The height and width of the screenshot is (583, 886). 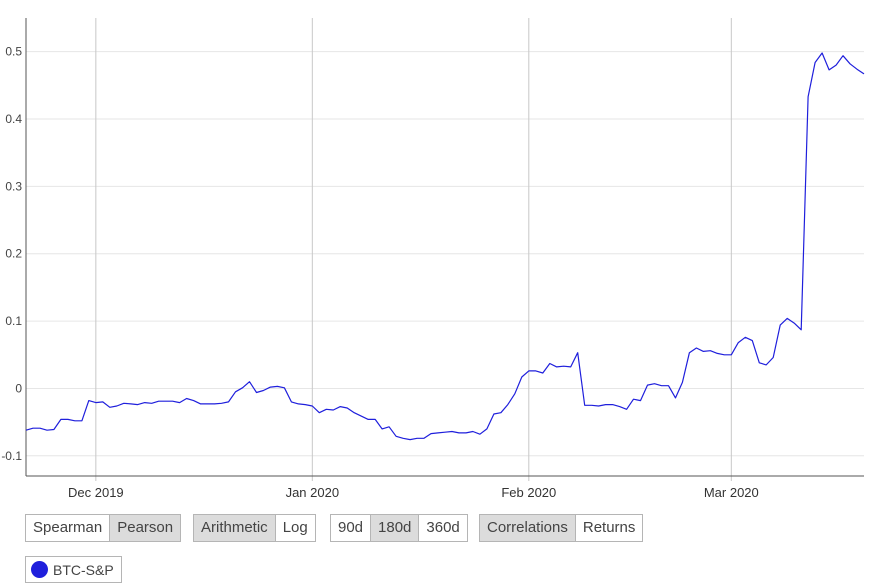 I want to click on correlations-button: Correlations, so click(x=528, y=528).